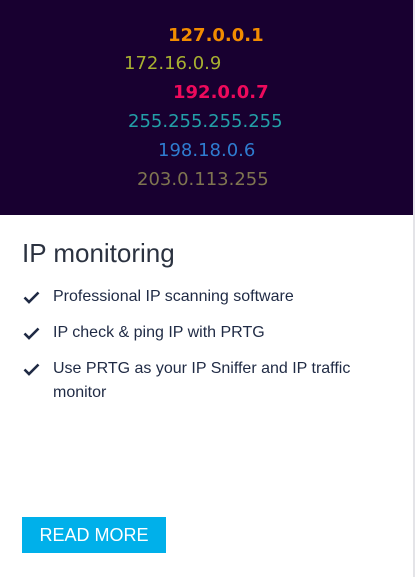  What do you see at coordinates (159, 332) in the screenshot?
I see `feature-text: IP check & ping IP with PRTG` at bounding box center [159, 332].